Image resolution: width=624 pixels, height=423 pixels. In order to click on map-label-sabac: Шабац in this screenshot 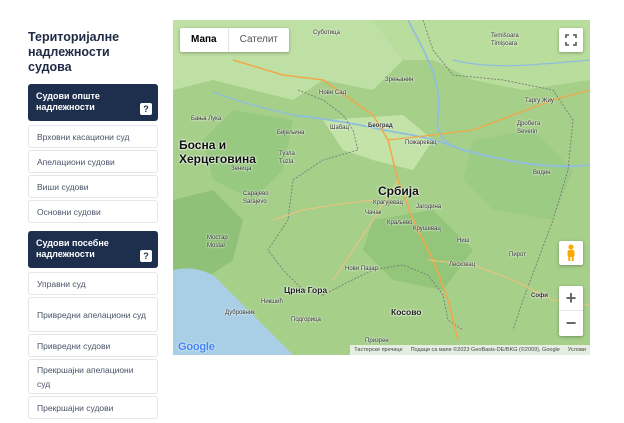, I will do `click(339, 128)`.